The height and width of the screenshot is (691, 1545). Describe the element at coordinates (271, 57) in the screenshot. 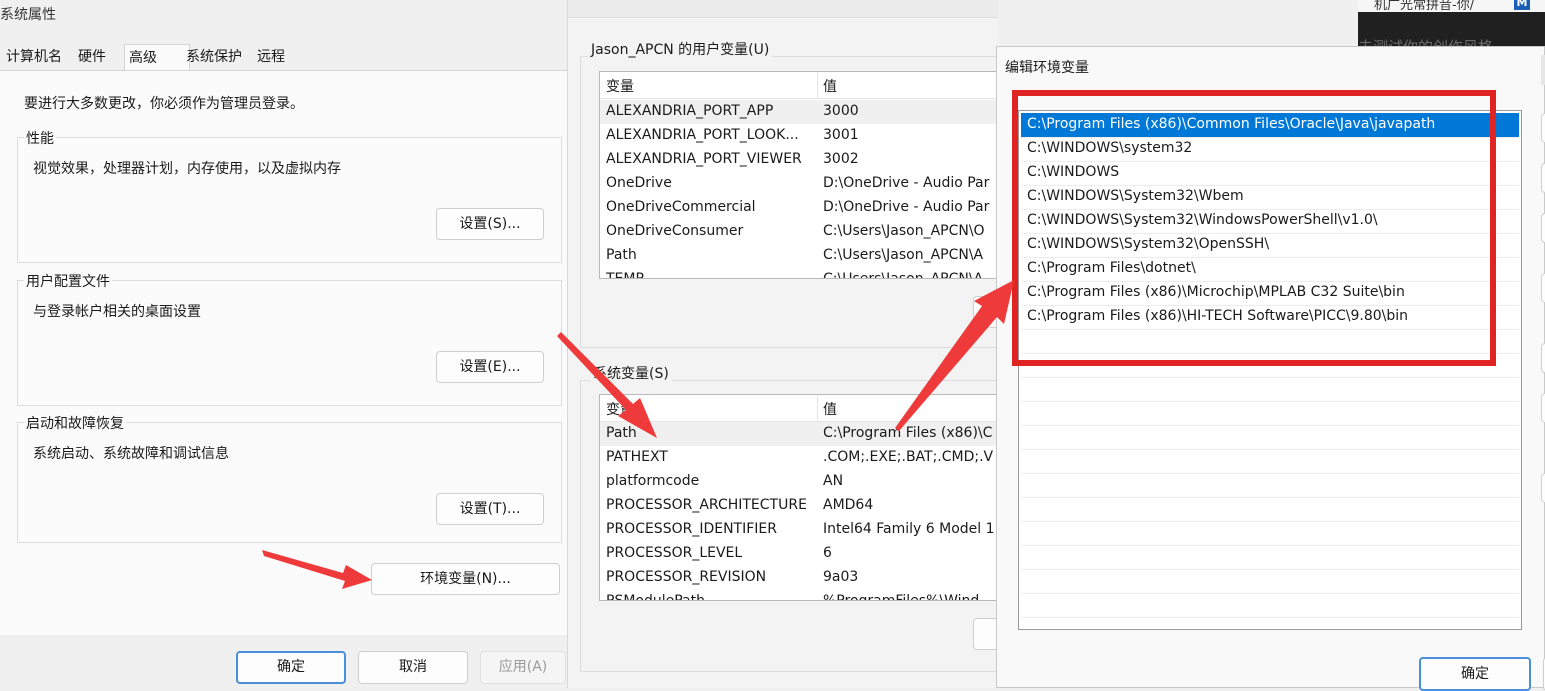

I see `tab-remote: 远程` at that location.